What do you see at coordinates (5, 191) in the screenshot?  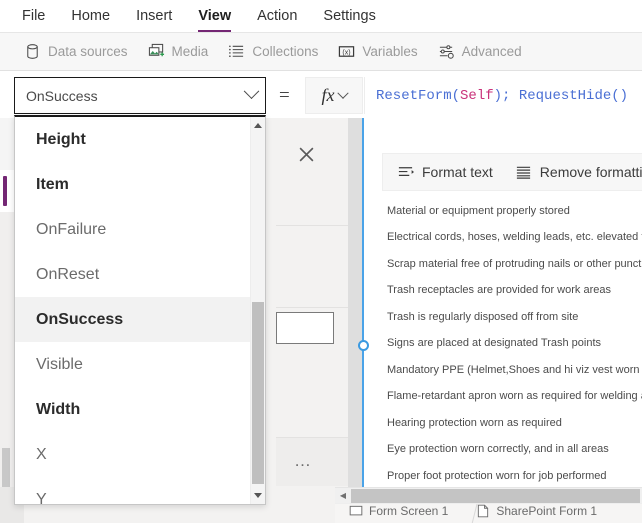 I see `tree-selection-accent-bar` at bounding box center [5, 191].